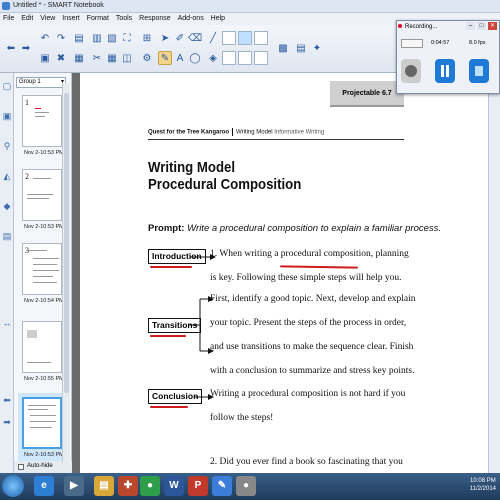 The height and width of the screenshot is (500, 500). I want to click on menu-help: Help, so click(218, 19).